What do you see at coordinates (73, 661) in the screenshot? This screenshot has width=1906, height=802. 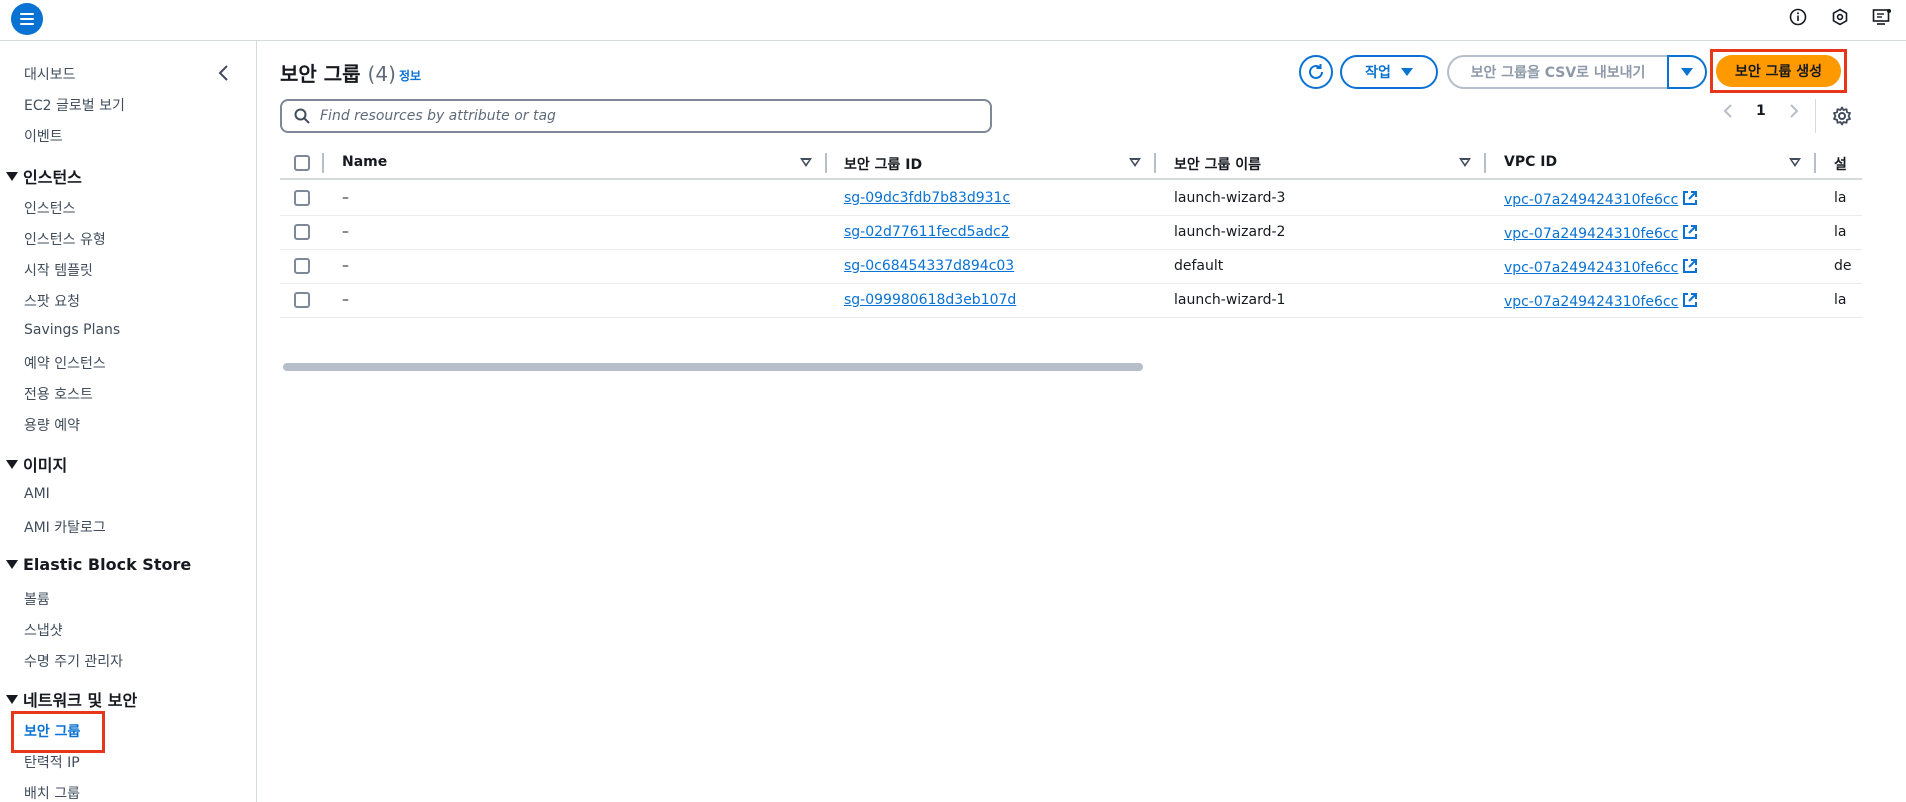 I see `nav-item-lifecycle-manager: 수명 주기 관리자` at bounding box center [73, 661].